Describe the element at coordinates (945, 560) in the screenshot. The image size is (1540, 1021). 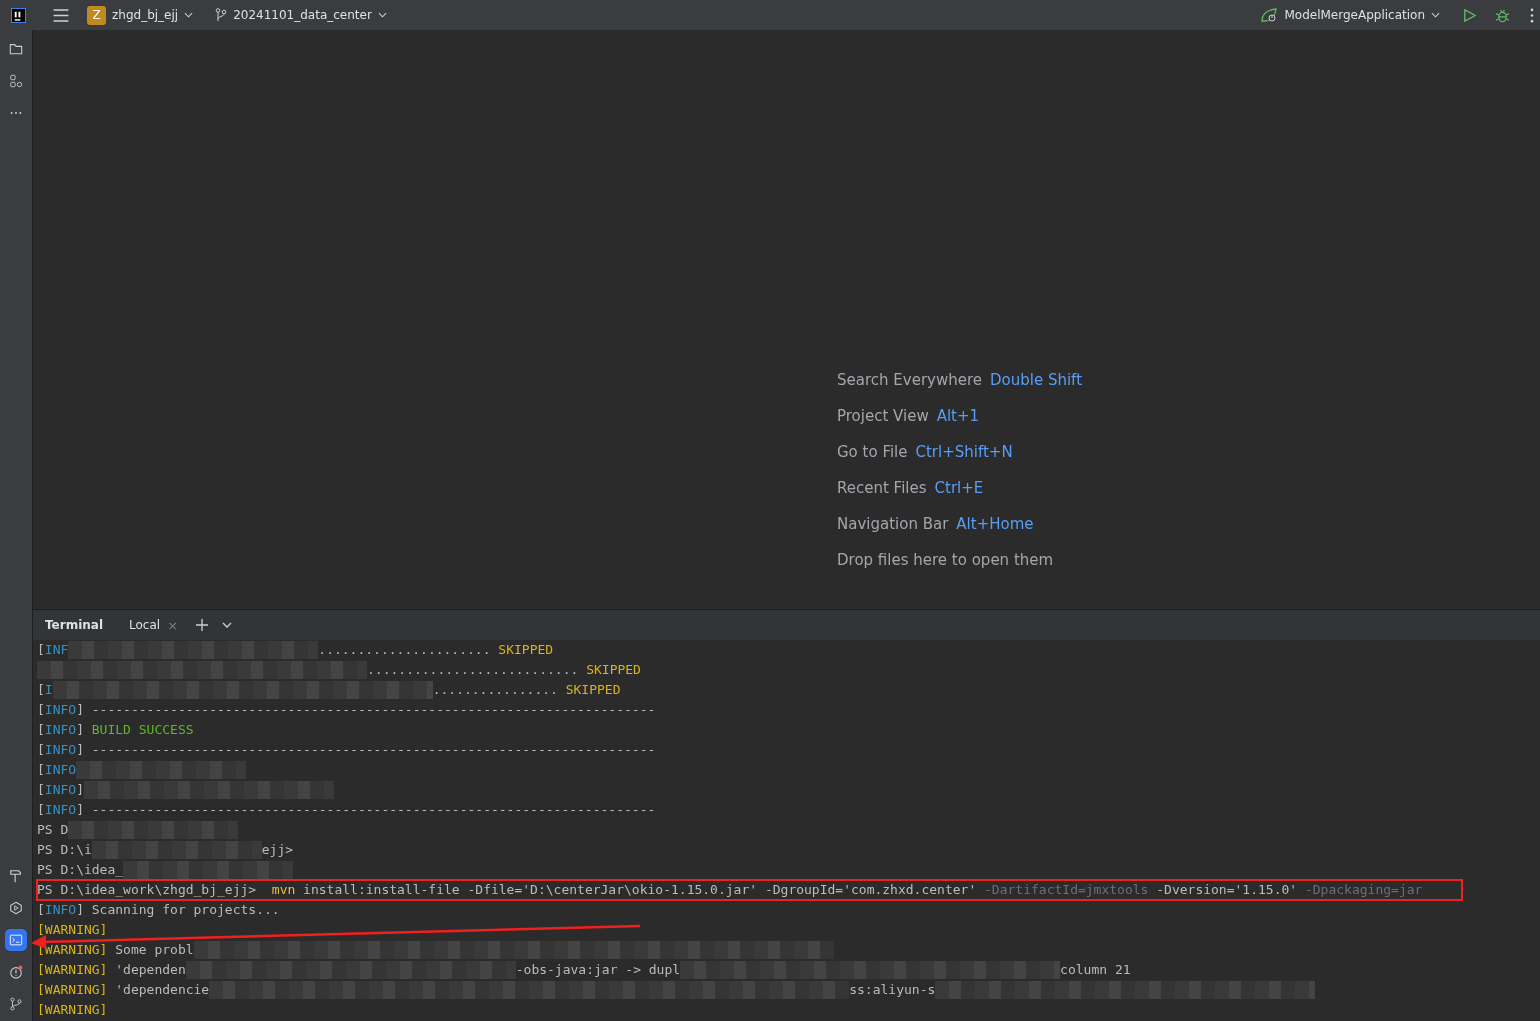
I see `hint-label: Drop files here to open them` at that location.